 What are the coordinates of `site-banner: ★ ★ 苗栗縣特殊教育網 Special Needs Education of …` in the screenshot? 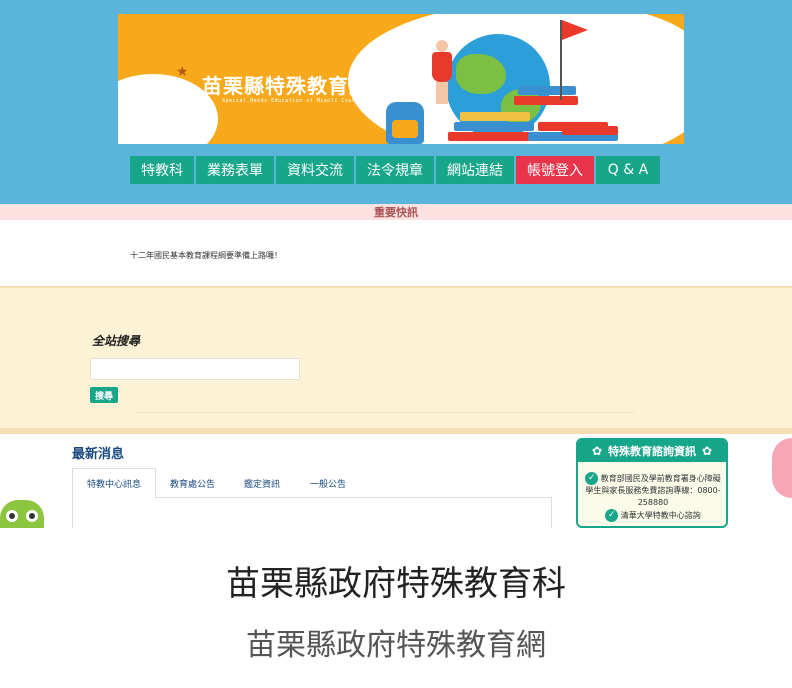 It's located at (401, 79).